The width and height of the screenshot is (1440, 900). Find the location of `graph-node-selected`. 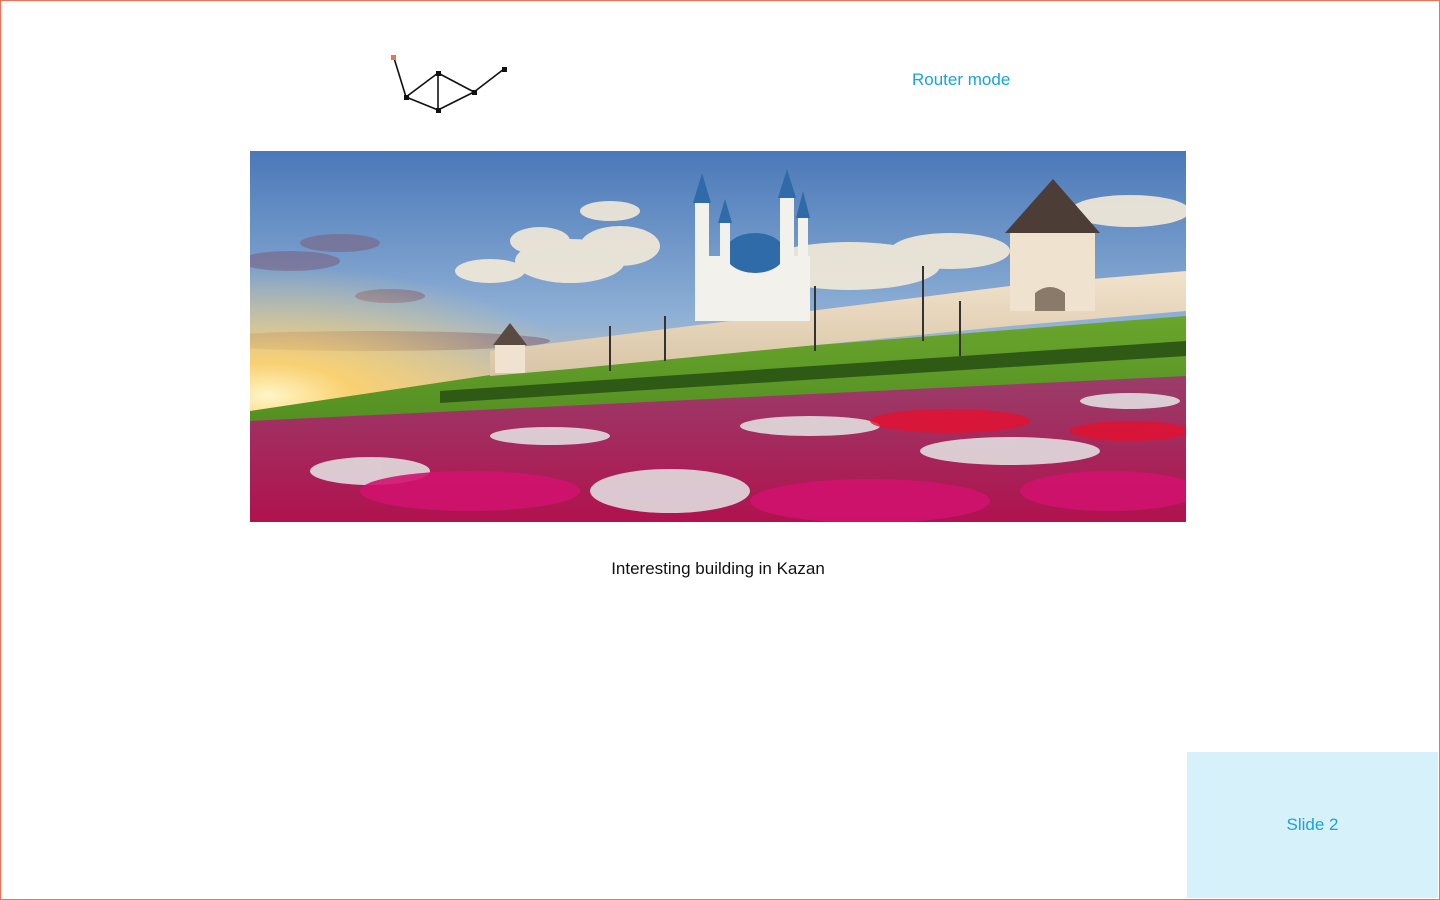

graph-node-selected is located at coordinates (393, 57).